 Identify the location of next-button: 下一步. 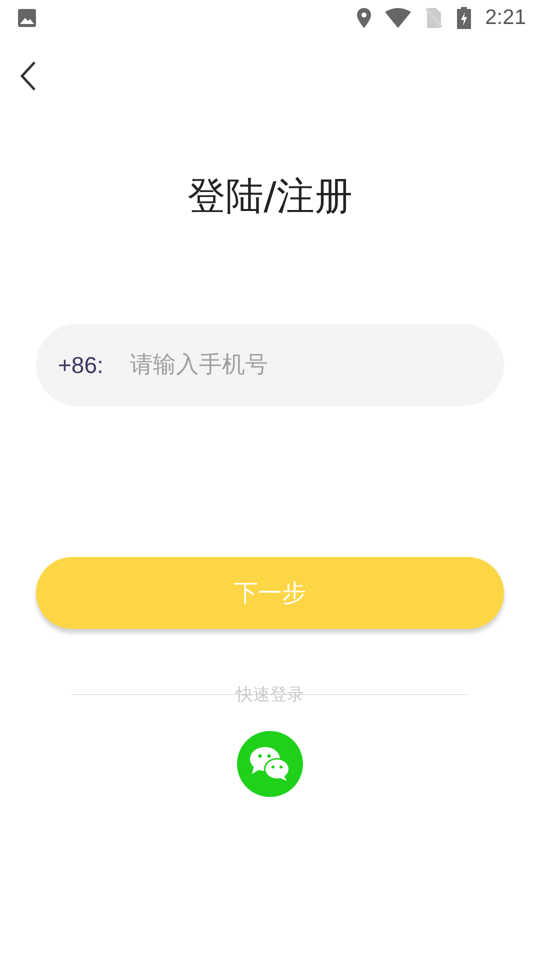
(270, 593).